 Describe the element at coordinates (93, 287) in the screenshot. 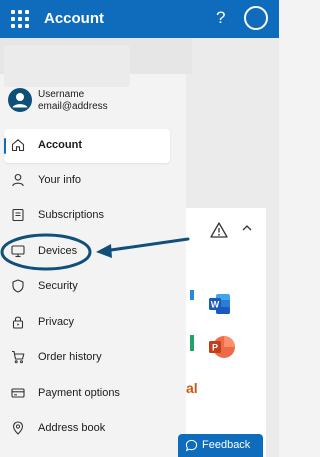

I see `sidebar-item-security: Security` at that location.